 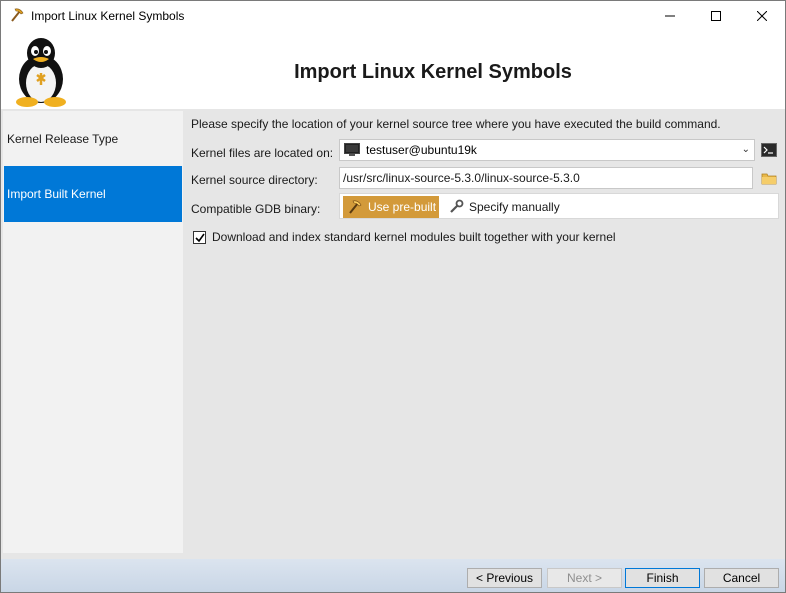 What do you see at coordinates (256, 209) in the screenshot?
I see `gdb-binary-label: Compatible GDB binary:` at bounding box center [256, 209].